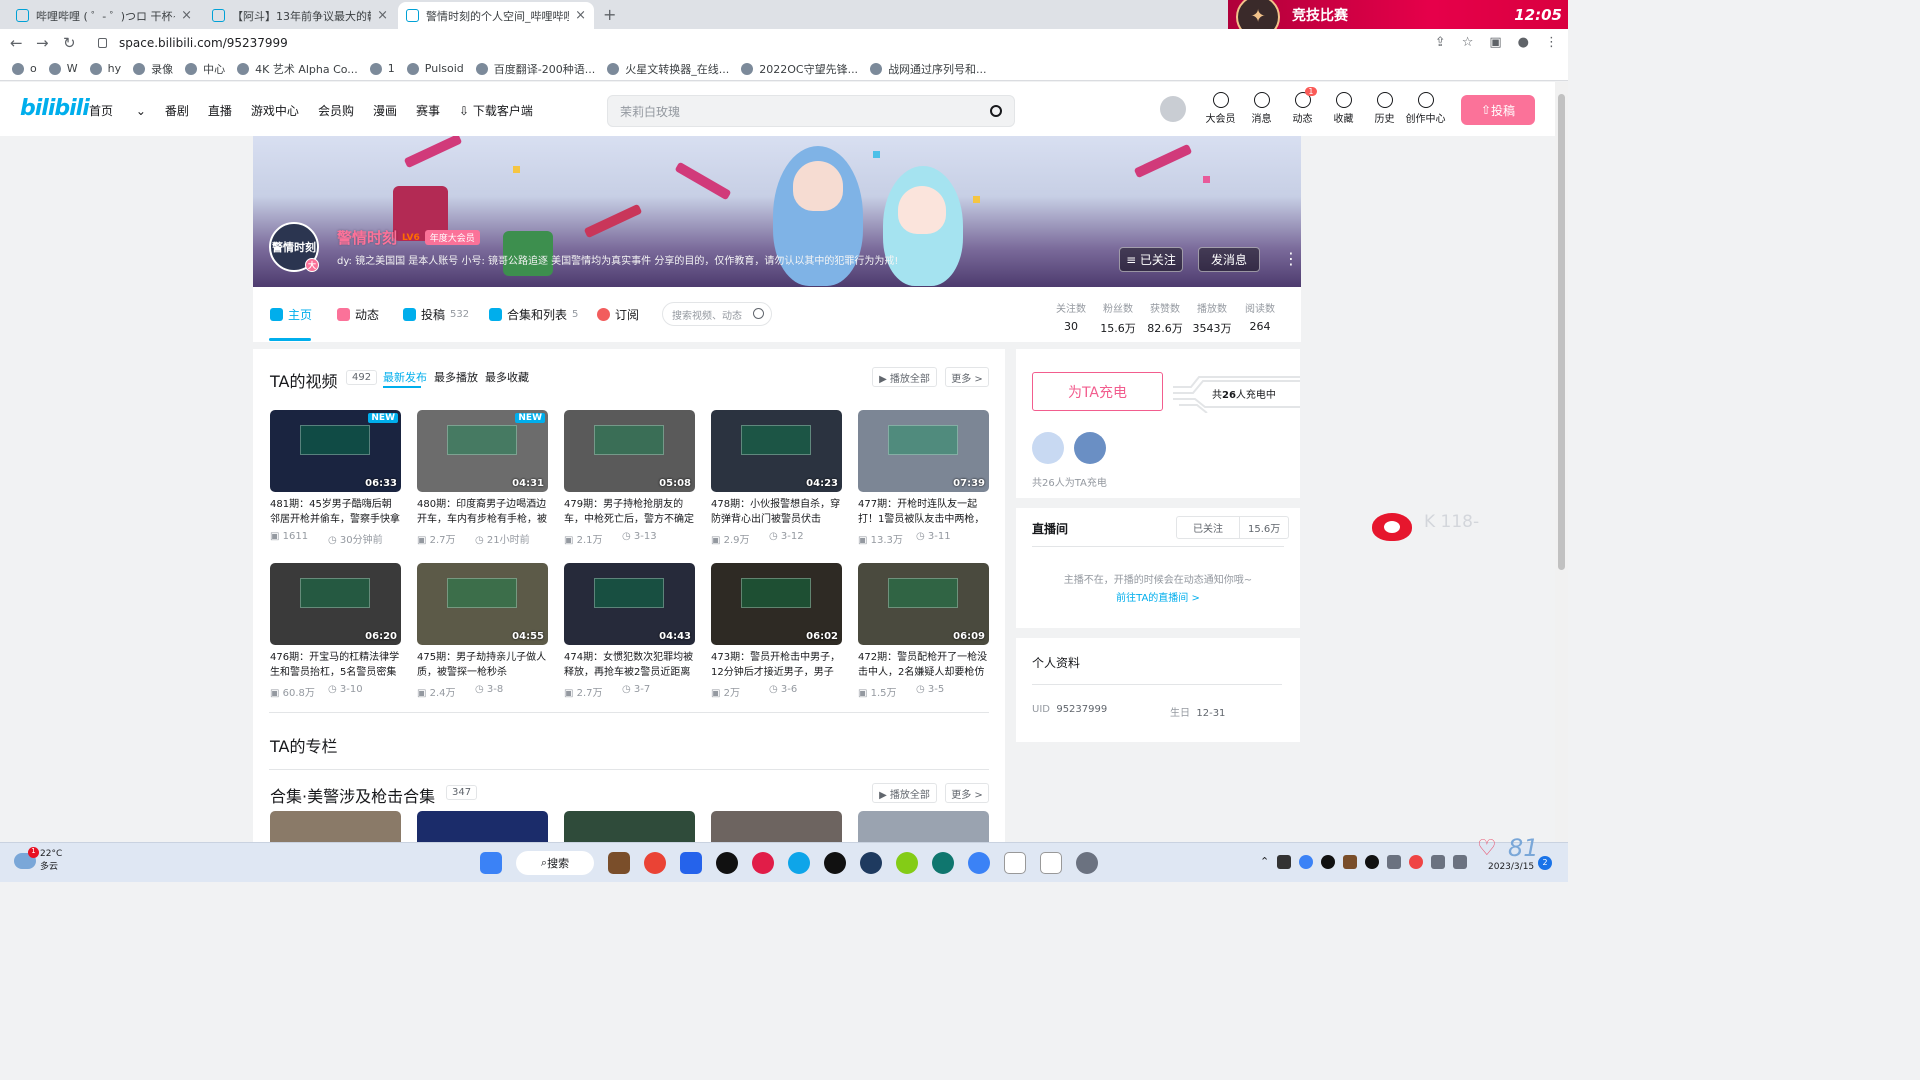  Describe the element at coordinates (1264, 862) in the screenshot. I see `chevron-up-icon: ⌃` at that location.